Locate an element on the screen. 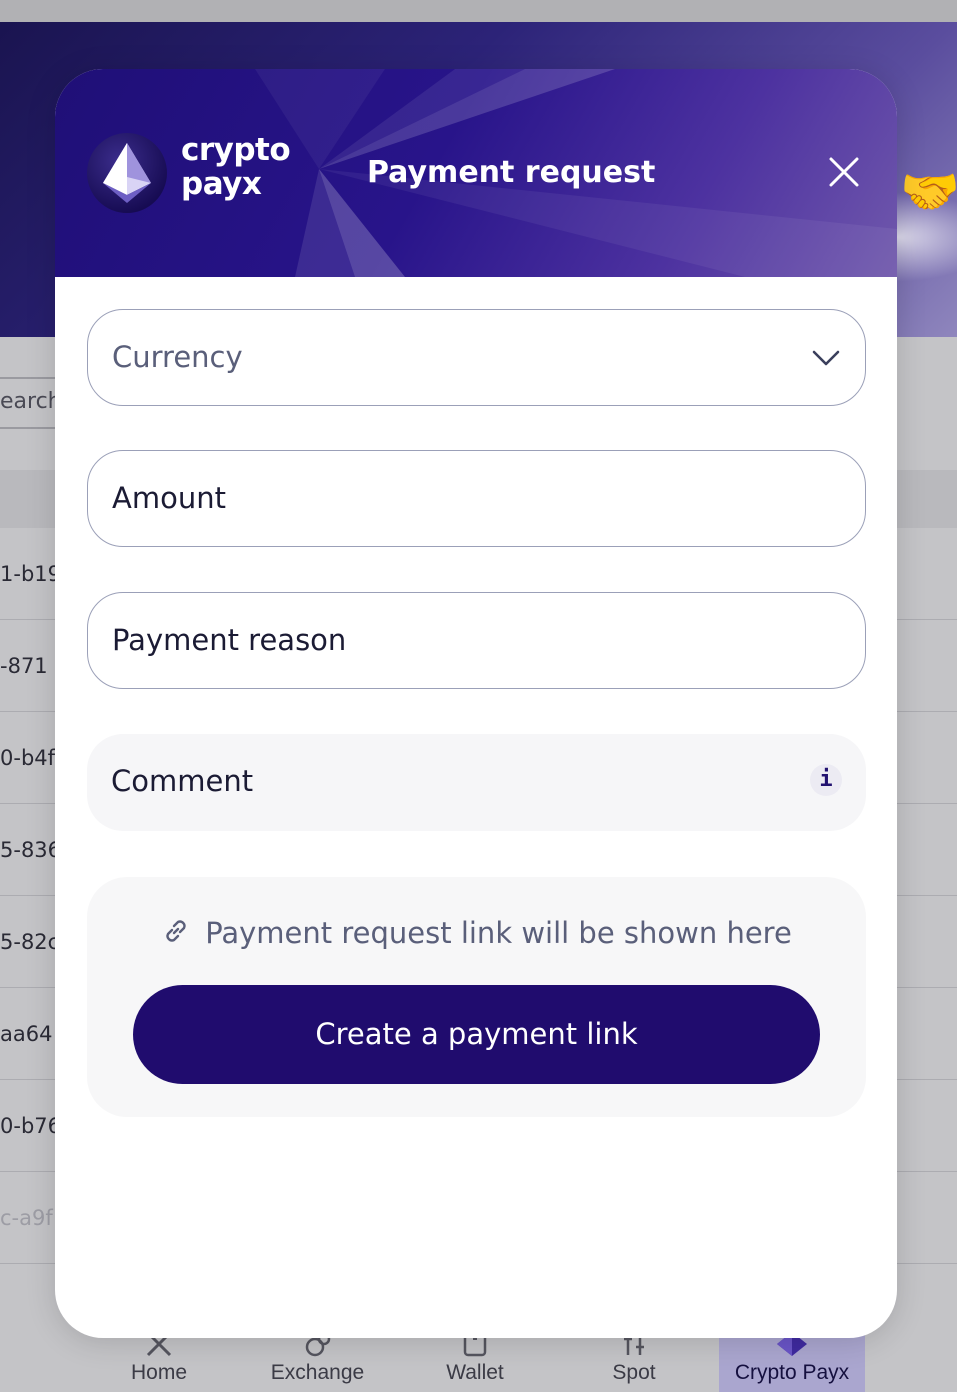  nav-label: Crypto Payx is located at coordinates (792, 1372).